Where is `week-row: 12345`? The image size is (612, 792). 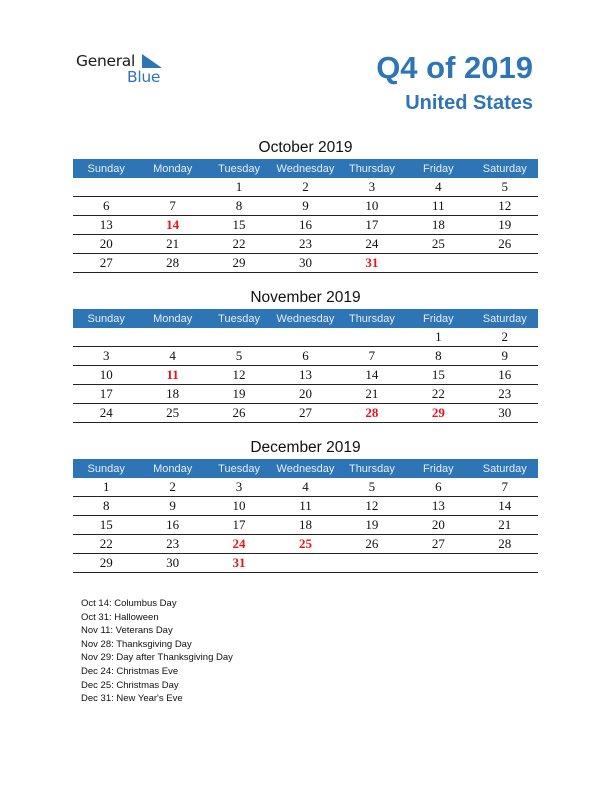 week-row: 12345 is located at coordinates (305, 187).